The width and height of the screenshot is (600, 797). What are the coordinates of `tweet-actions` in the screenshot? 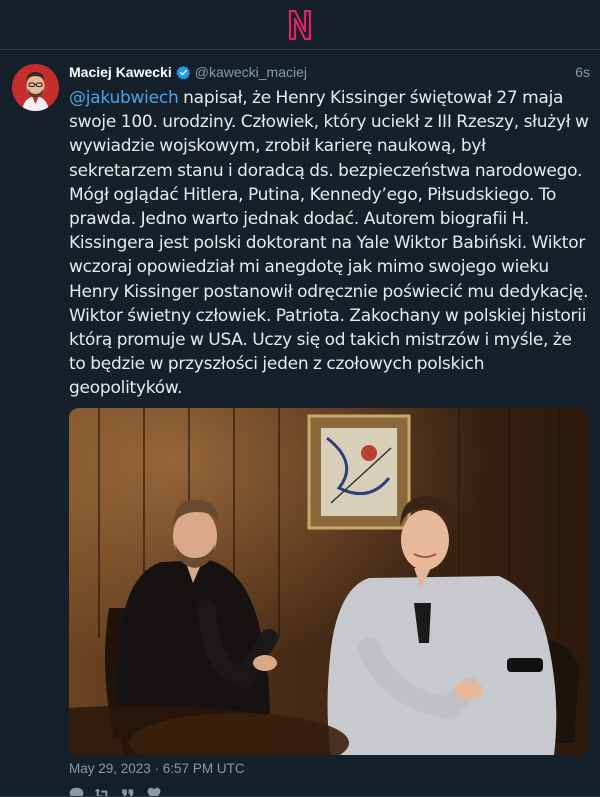 It's located at (329, 790).